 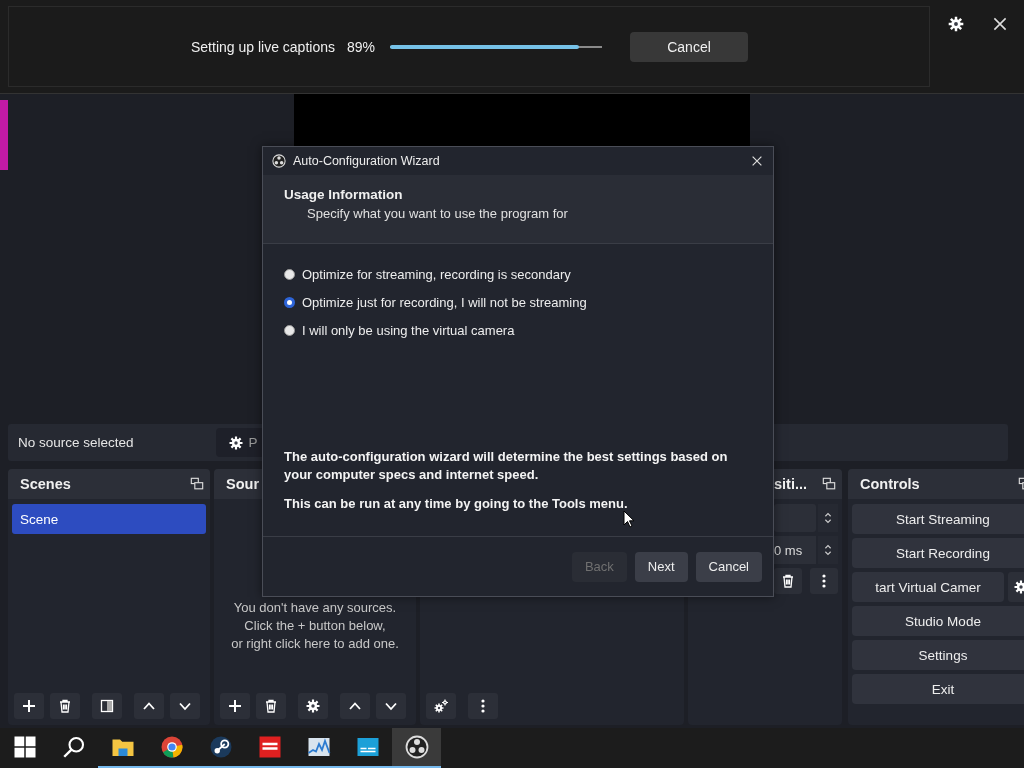 I want to click on panel-title: Controls, so click(x=890, y=484).